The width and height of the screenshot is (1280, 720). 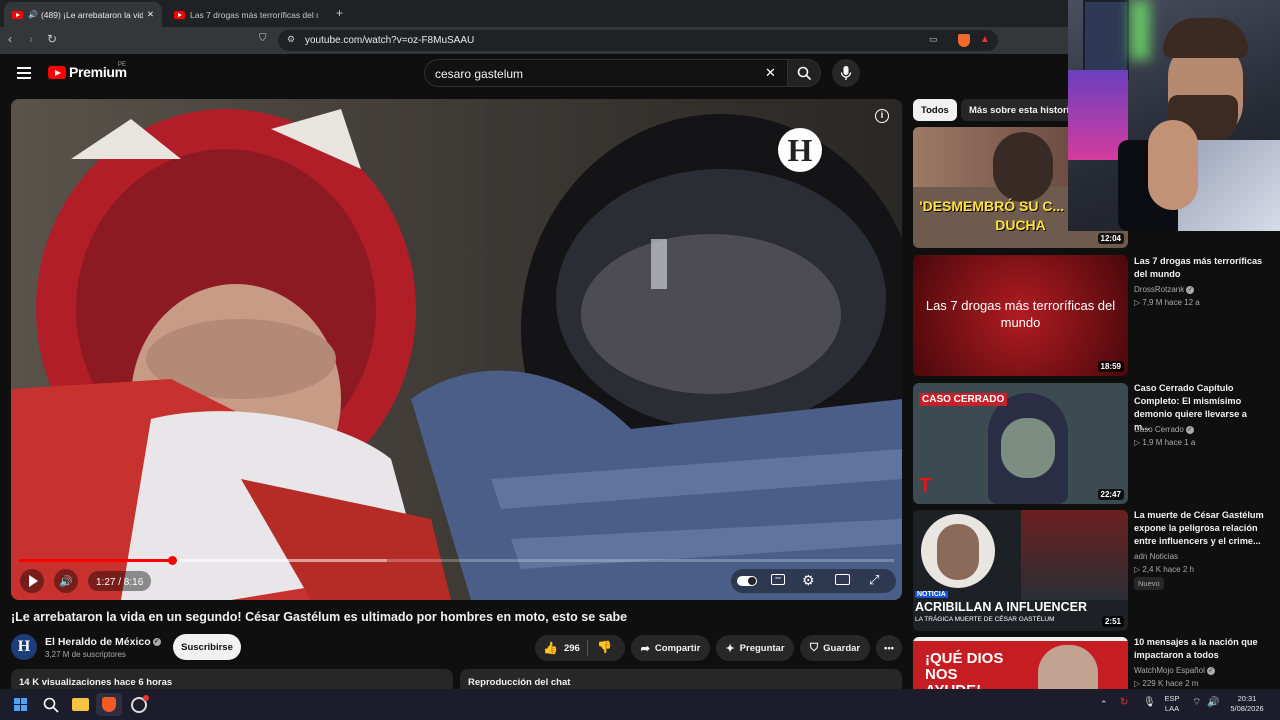 I want to click on youtube-logo-icon, so click(x=57, y=72).